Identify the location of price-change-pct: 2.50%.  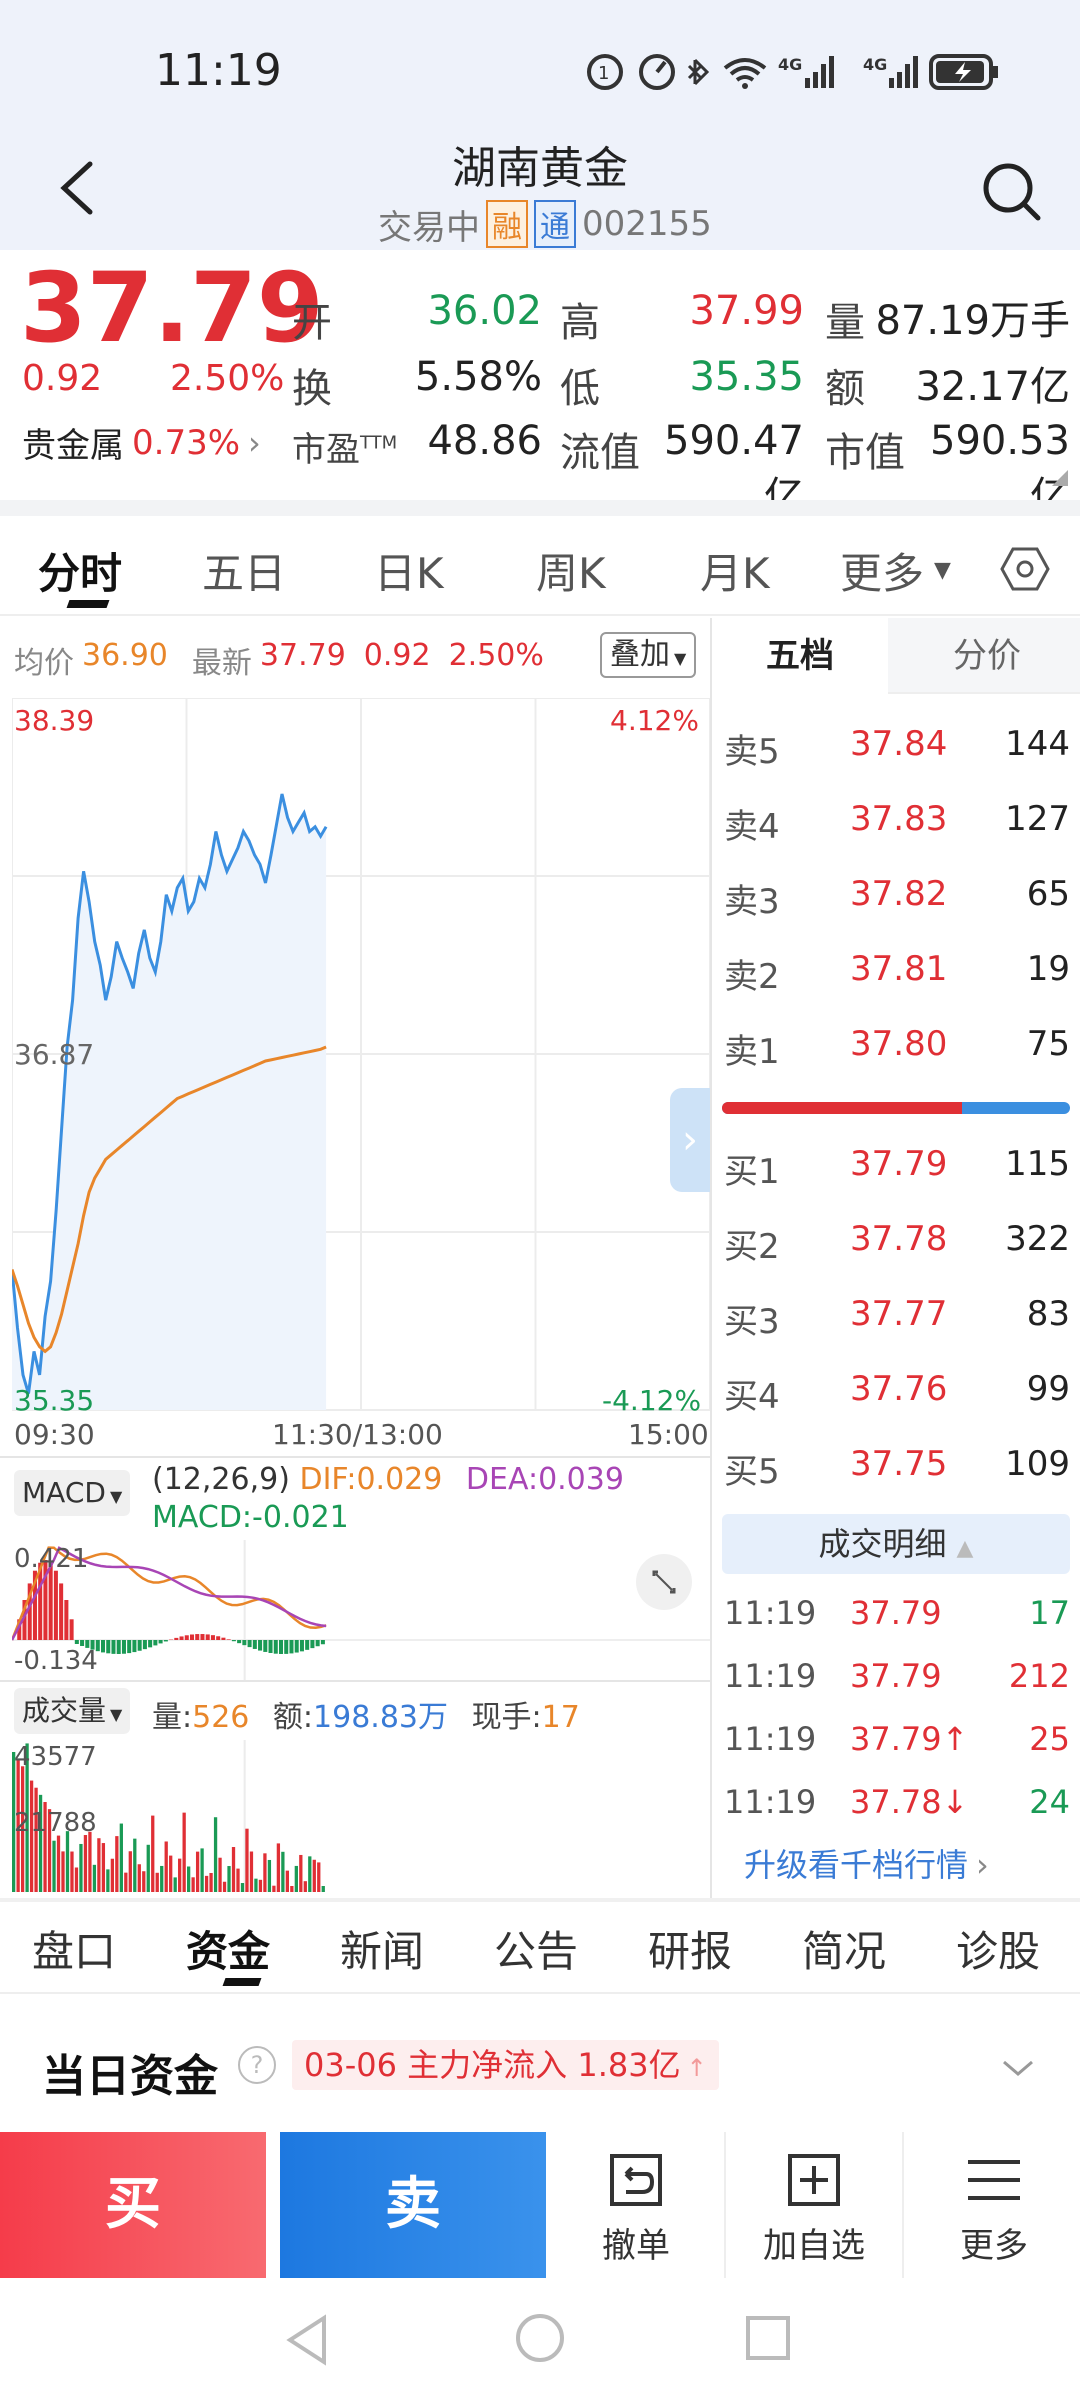
(227, 378).